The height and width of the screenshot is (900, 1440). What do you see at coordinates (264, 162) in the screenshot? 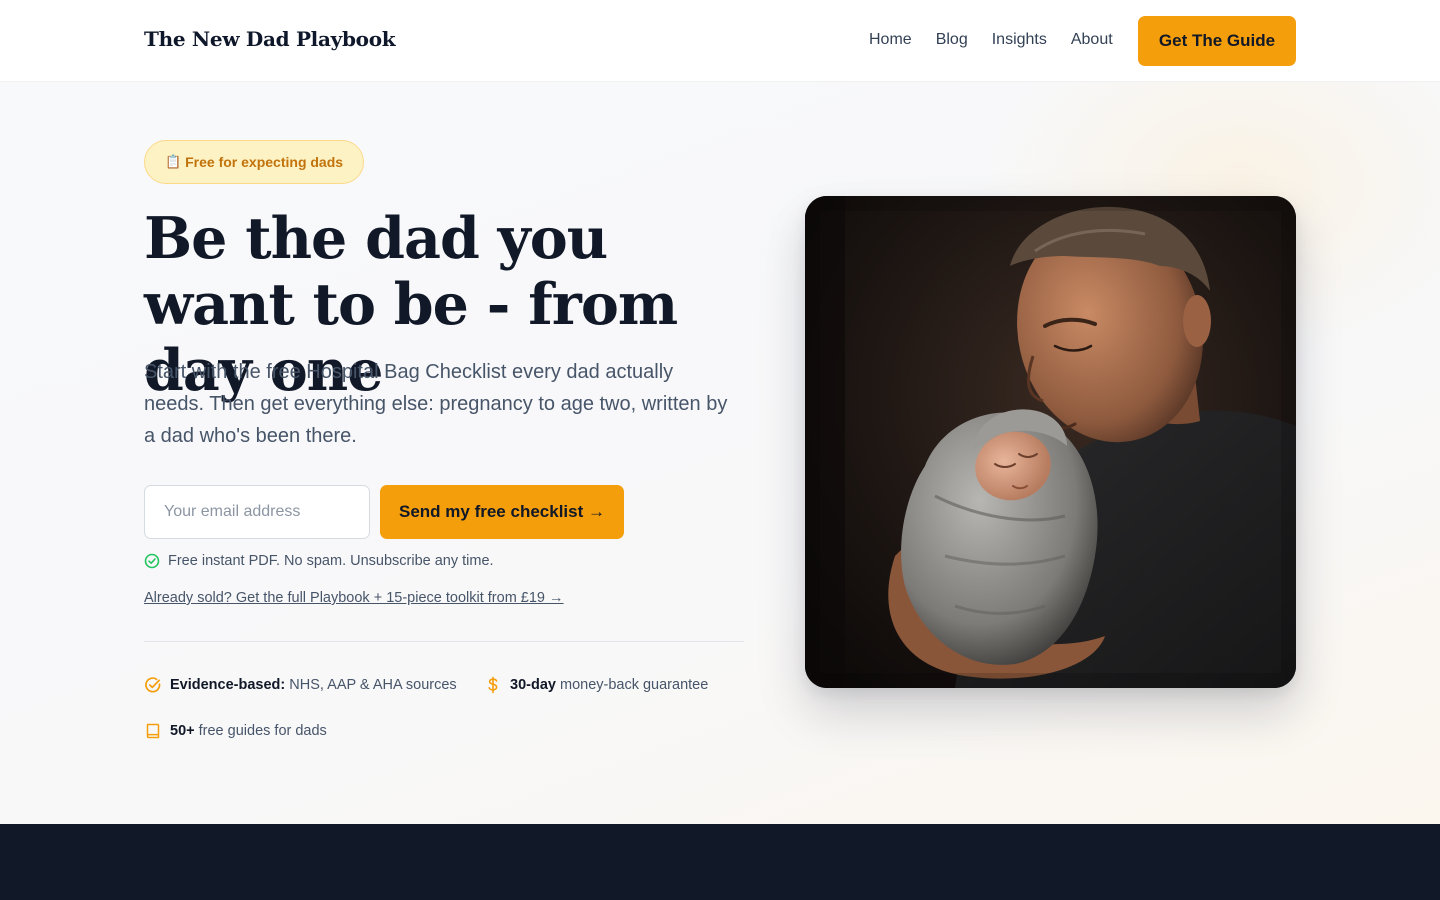
I see `badge-label: Free for expecting dads` at bounding box center [264, 162].